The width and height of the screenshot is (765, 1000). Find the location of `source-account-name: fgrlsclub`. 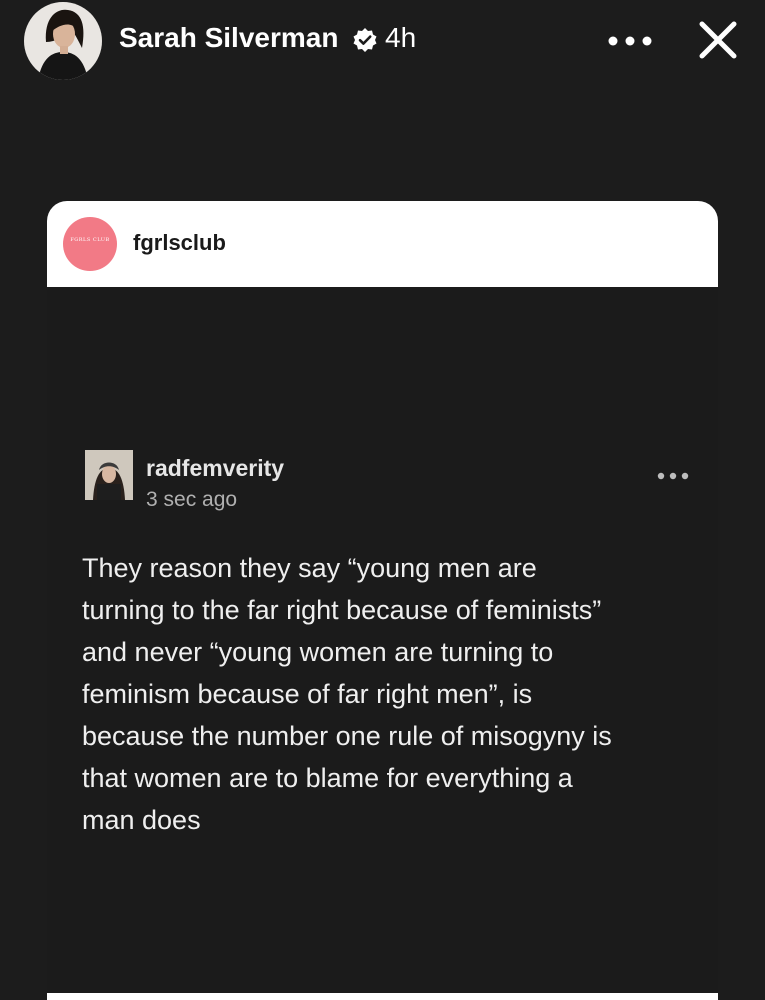

source-account-name: fgrlsclub is located at coordinates (179, 243).